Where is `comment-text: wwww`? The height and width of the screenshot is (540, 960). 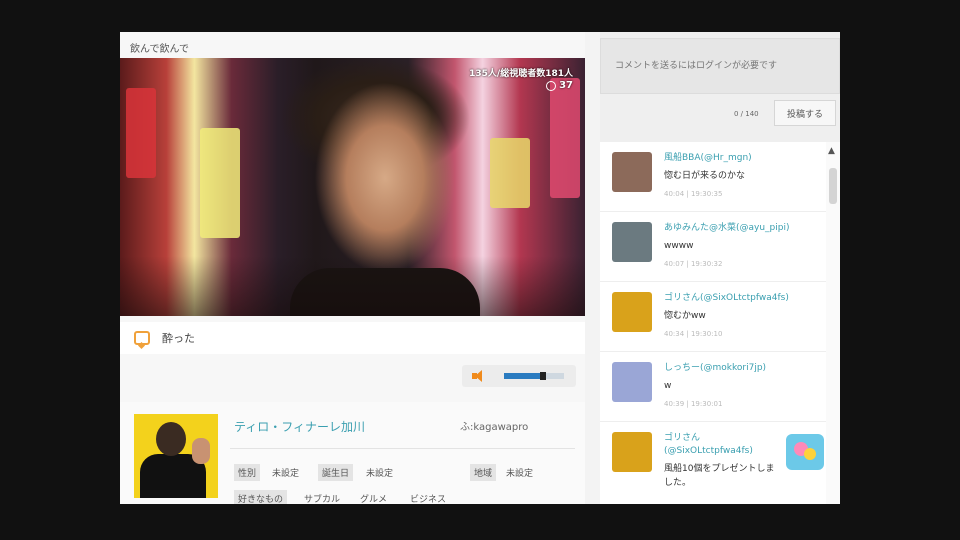
comment-text: wwww is located at coordinates (679, 246).